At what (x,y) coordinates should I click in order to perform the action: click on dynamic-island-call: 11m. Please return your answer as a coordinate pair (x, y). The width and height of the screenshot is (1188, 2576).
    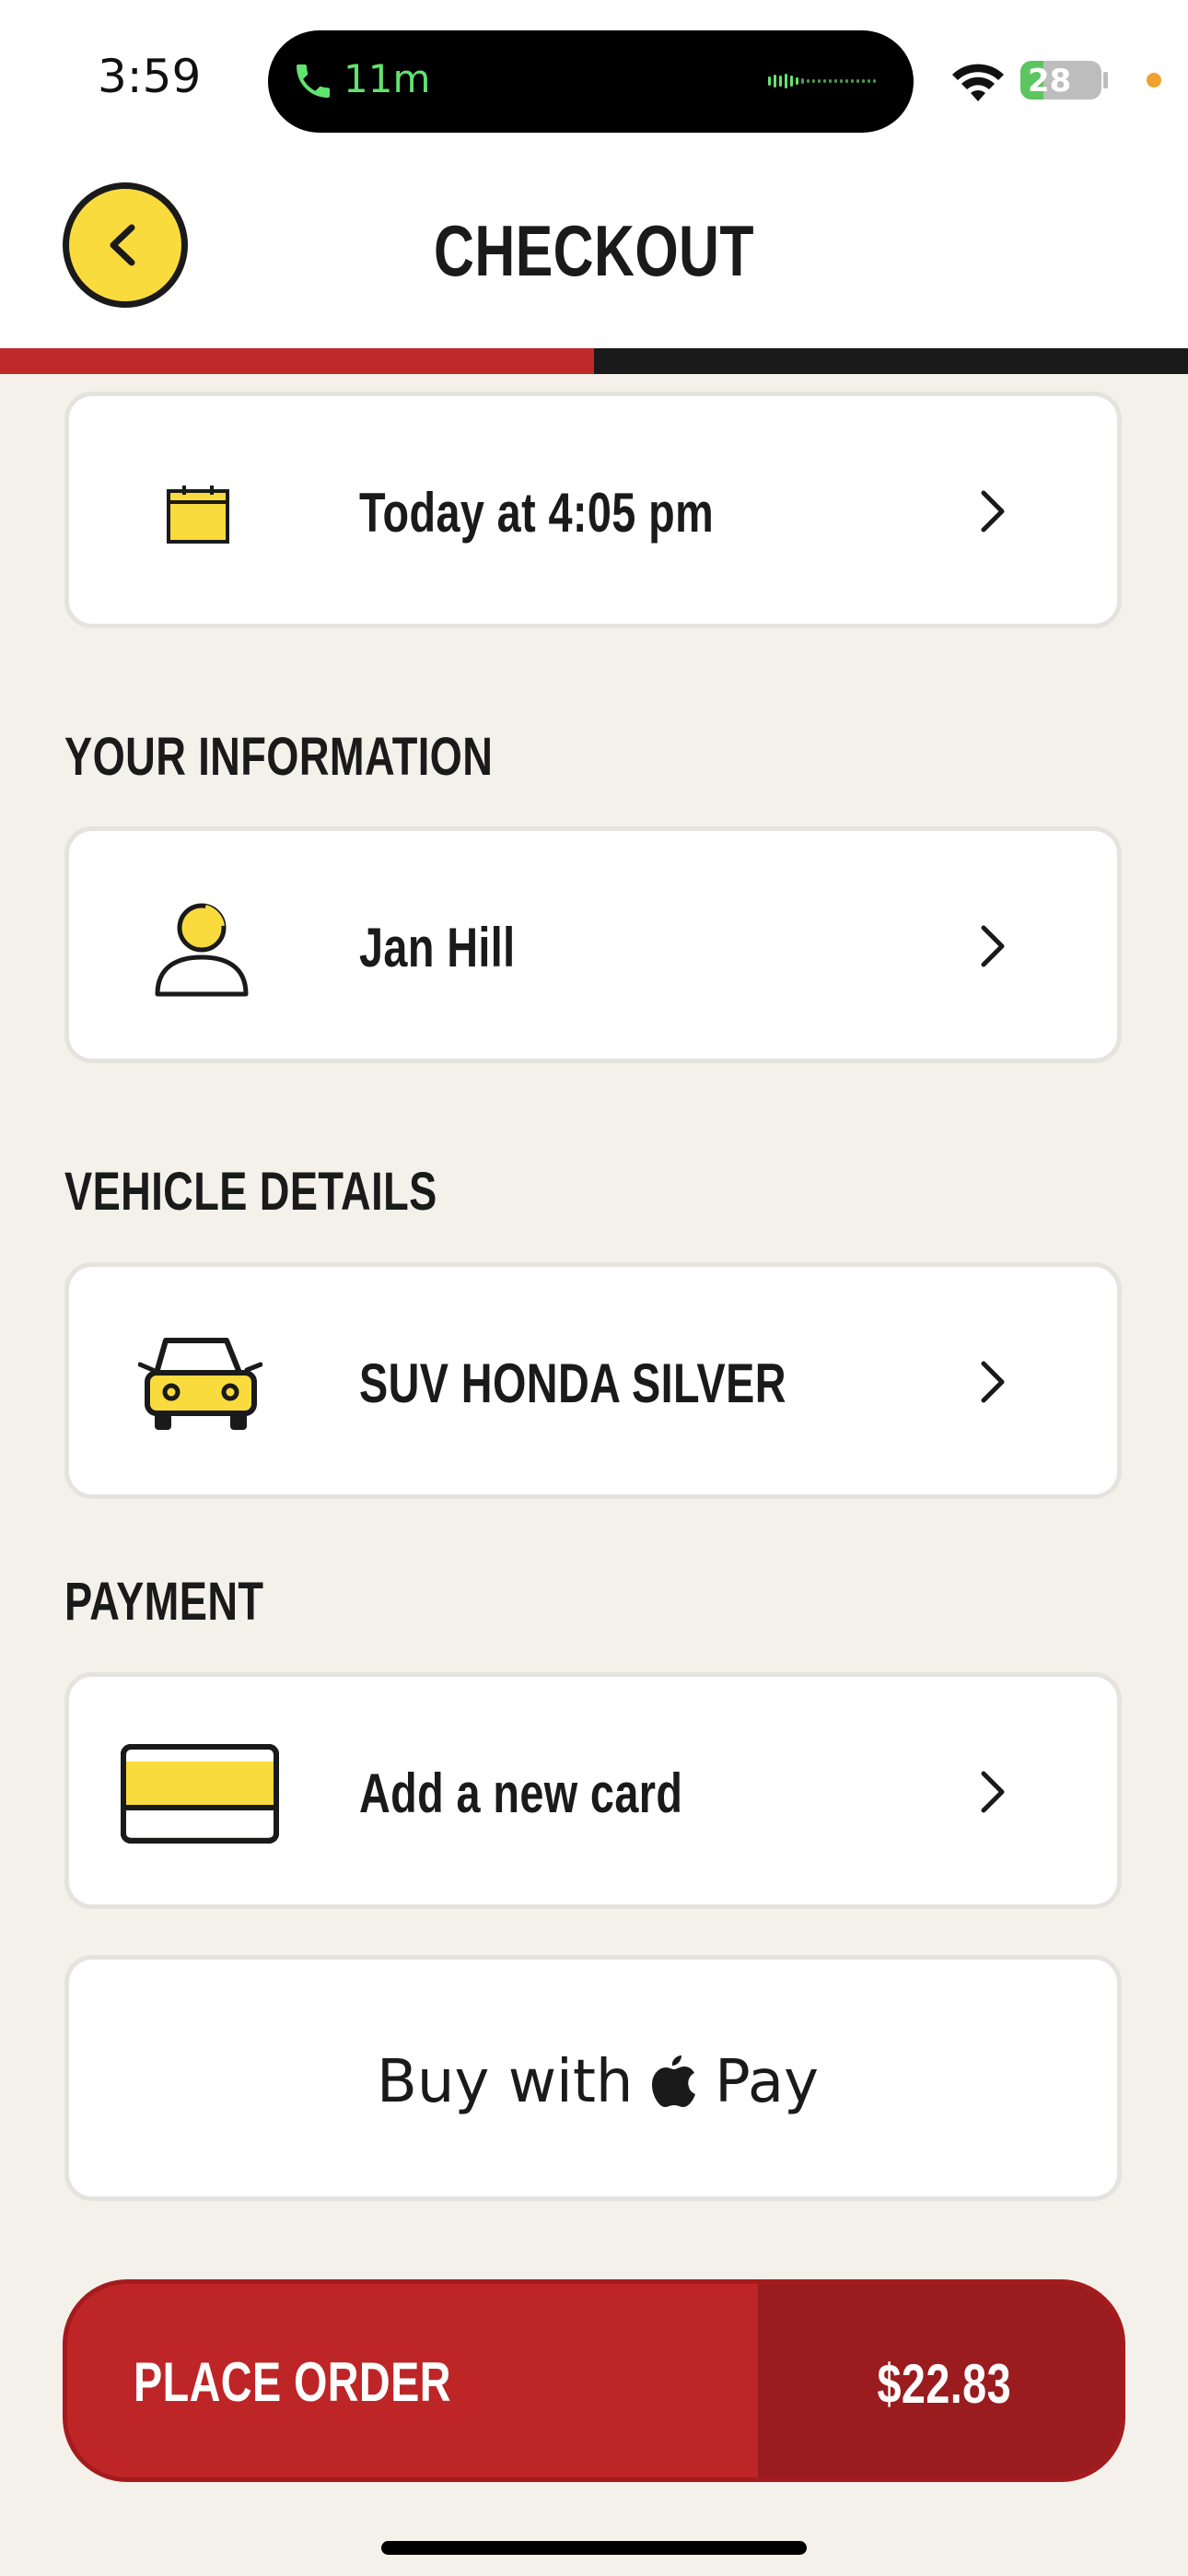
    Looking at the image, I should click on (591, 81).